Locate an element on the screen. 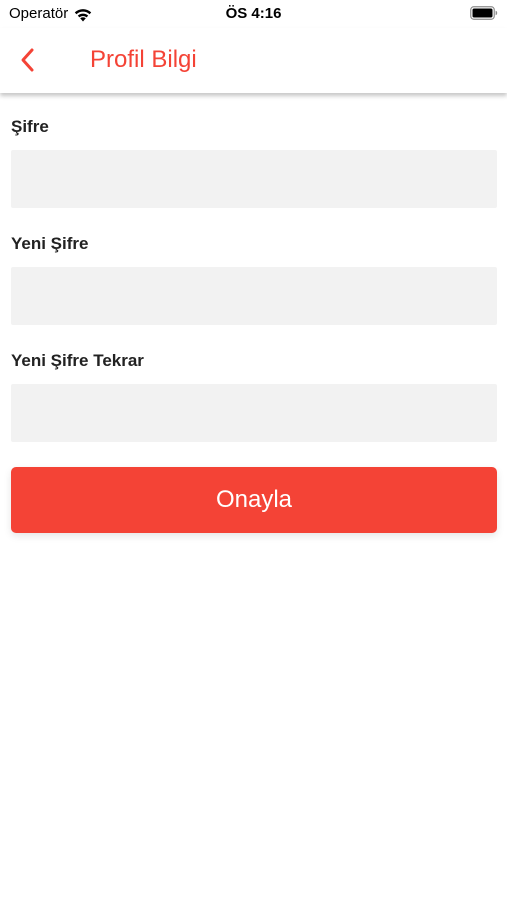 This screenshot has width=507, height=900. battery-icon is located at coordinates (484, 13).